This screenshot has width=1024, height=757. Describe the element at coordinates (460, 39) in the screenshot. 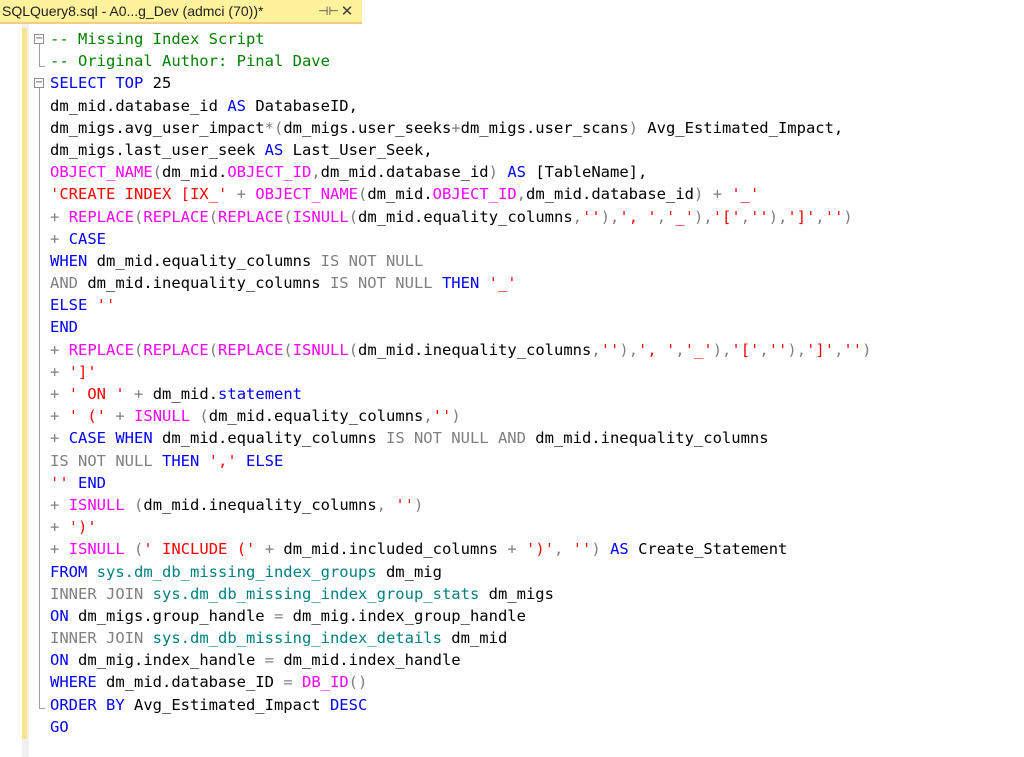

I see `code-line: -- Missing Index Script` at that location.